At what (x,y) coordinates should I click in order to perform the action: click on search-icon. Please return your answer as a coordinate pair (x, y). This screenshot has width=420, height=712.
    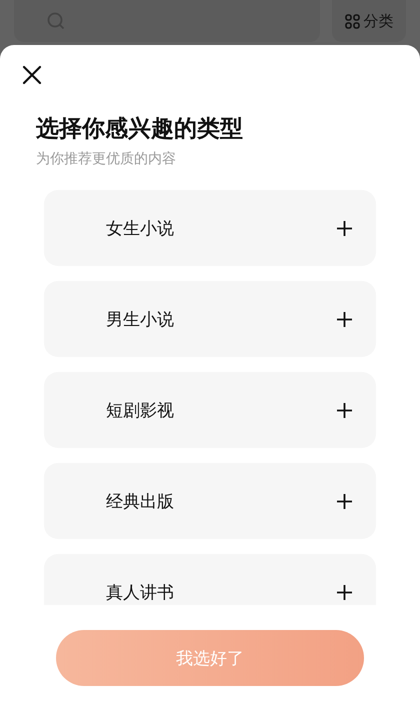
    Looking at the image, I should click on (56, 21).